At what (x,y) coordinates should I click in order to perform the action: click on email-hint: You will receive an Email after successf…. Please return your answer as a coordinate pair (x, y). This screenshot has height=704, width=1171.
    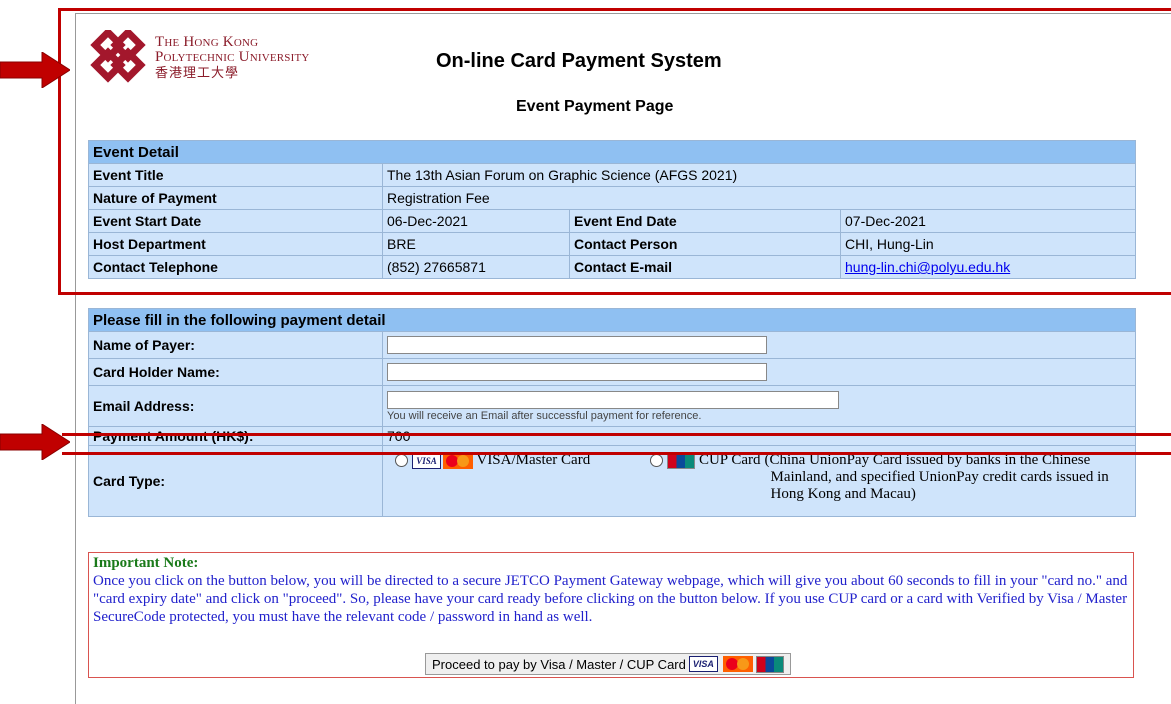
    Looking at the image, I should click on (544, 415).